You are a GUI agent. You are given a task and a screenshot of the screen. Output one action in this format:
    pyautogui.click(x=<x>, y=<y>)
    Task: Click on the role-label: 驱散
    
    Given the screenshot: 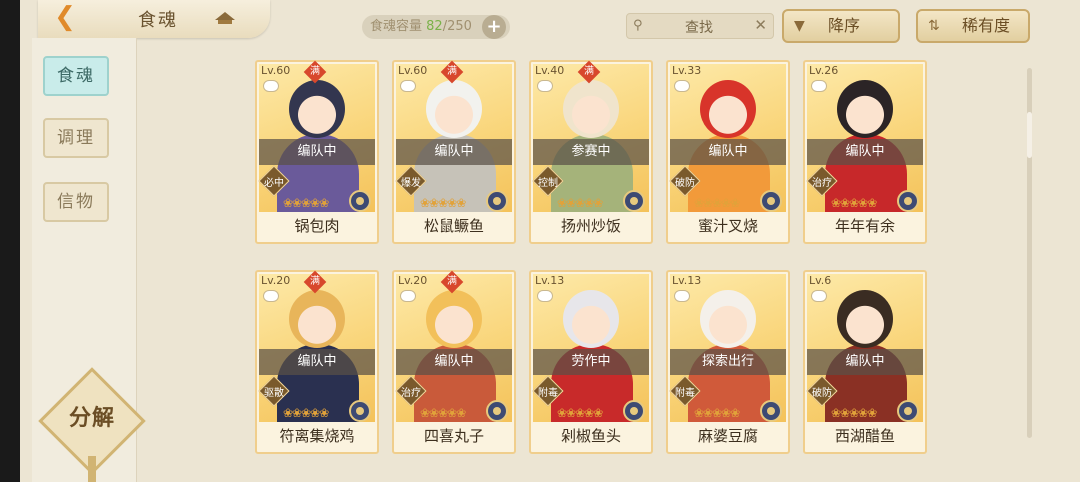 What is the action you would take?
    pyautogui.click(x=274, y=393)
    